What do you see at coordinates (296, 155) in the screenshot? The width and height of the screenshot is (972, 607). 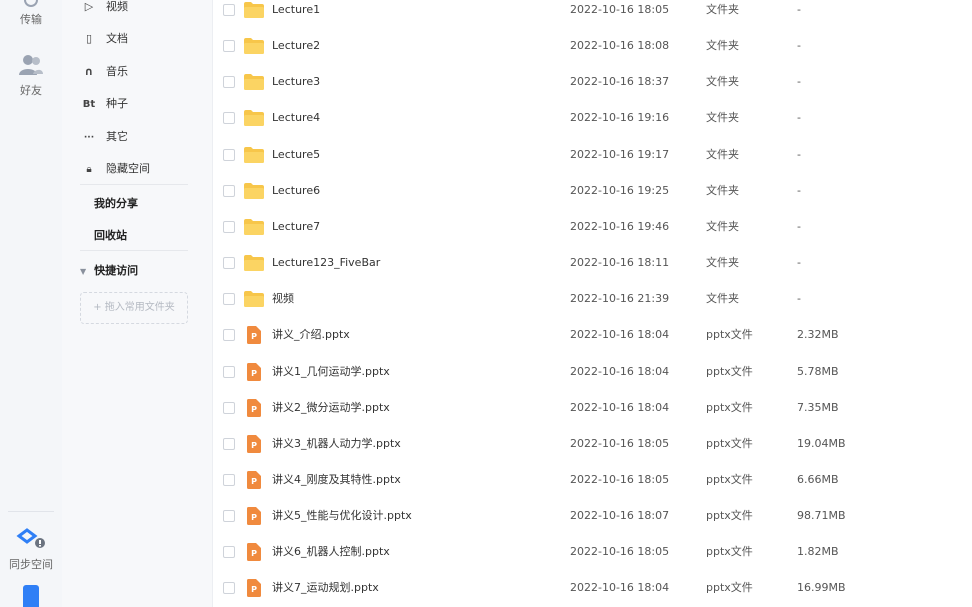 I see `file-name: Lecture5` at bounding box center [296, 155].